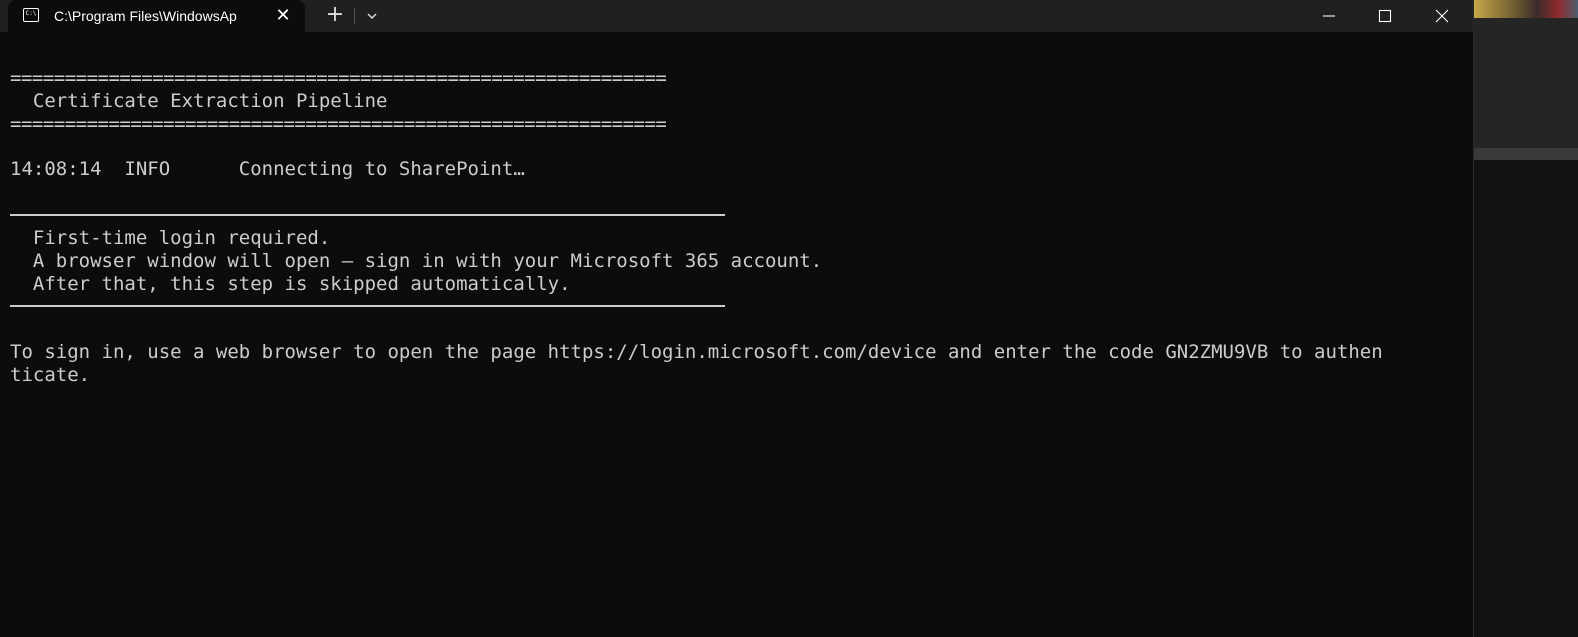  What do you see at coordinates (31, 15) in the screenshot?
I see `terminal-icon: C:\` at bounding box center [31, 15].